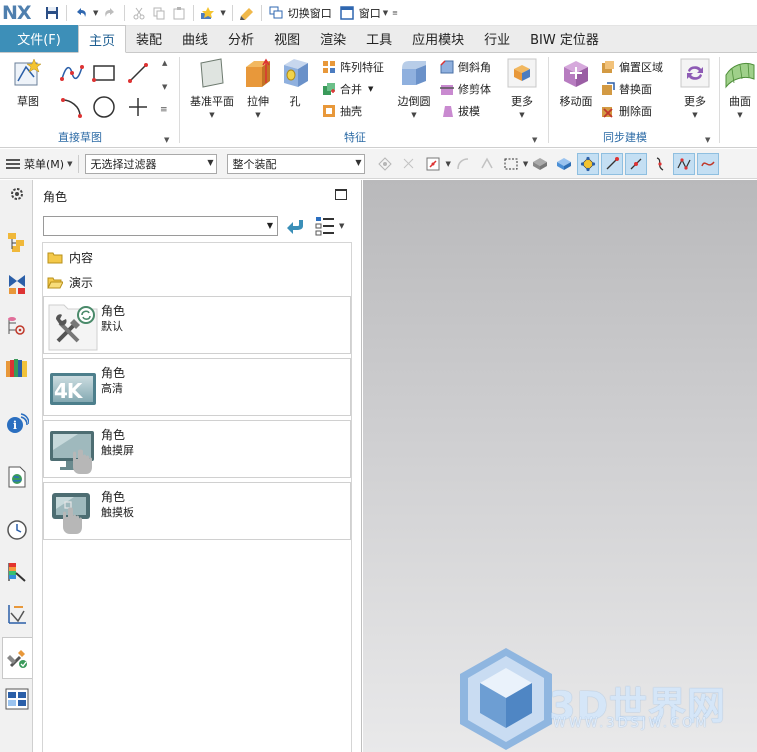 The image size is (757, 752). Describe the element at coordinates (197, 325) in the screenshot. I see `role-card-default: 角色 默认` at that location.